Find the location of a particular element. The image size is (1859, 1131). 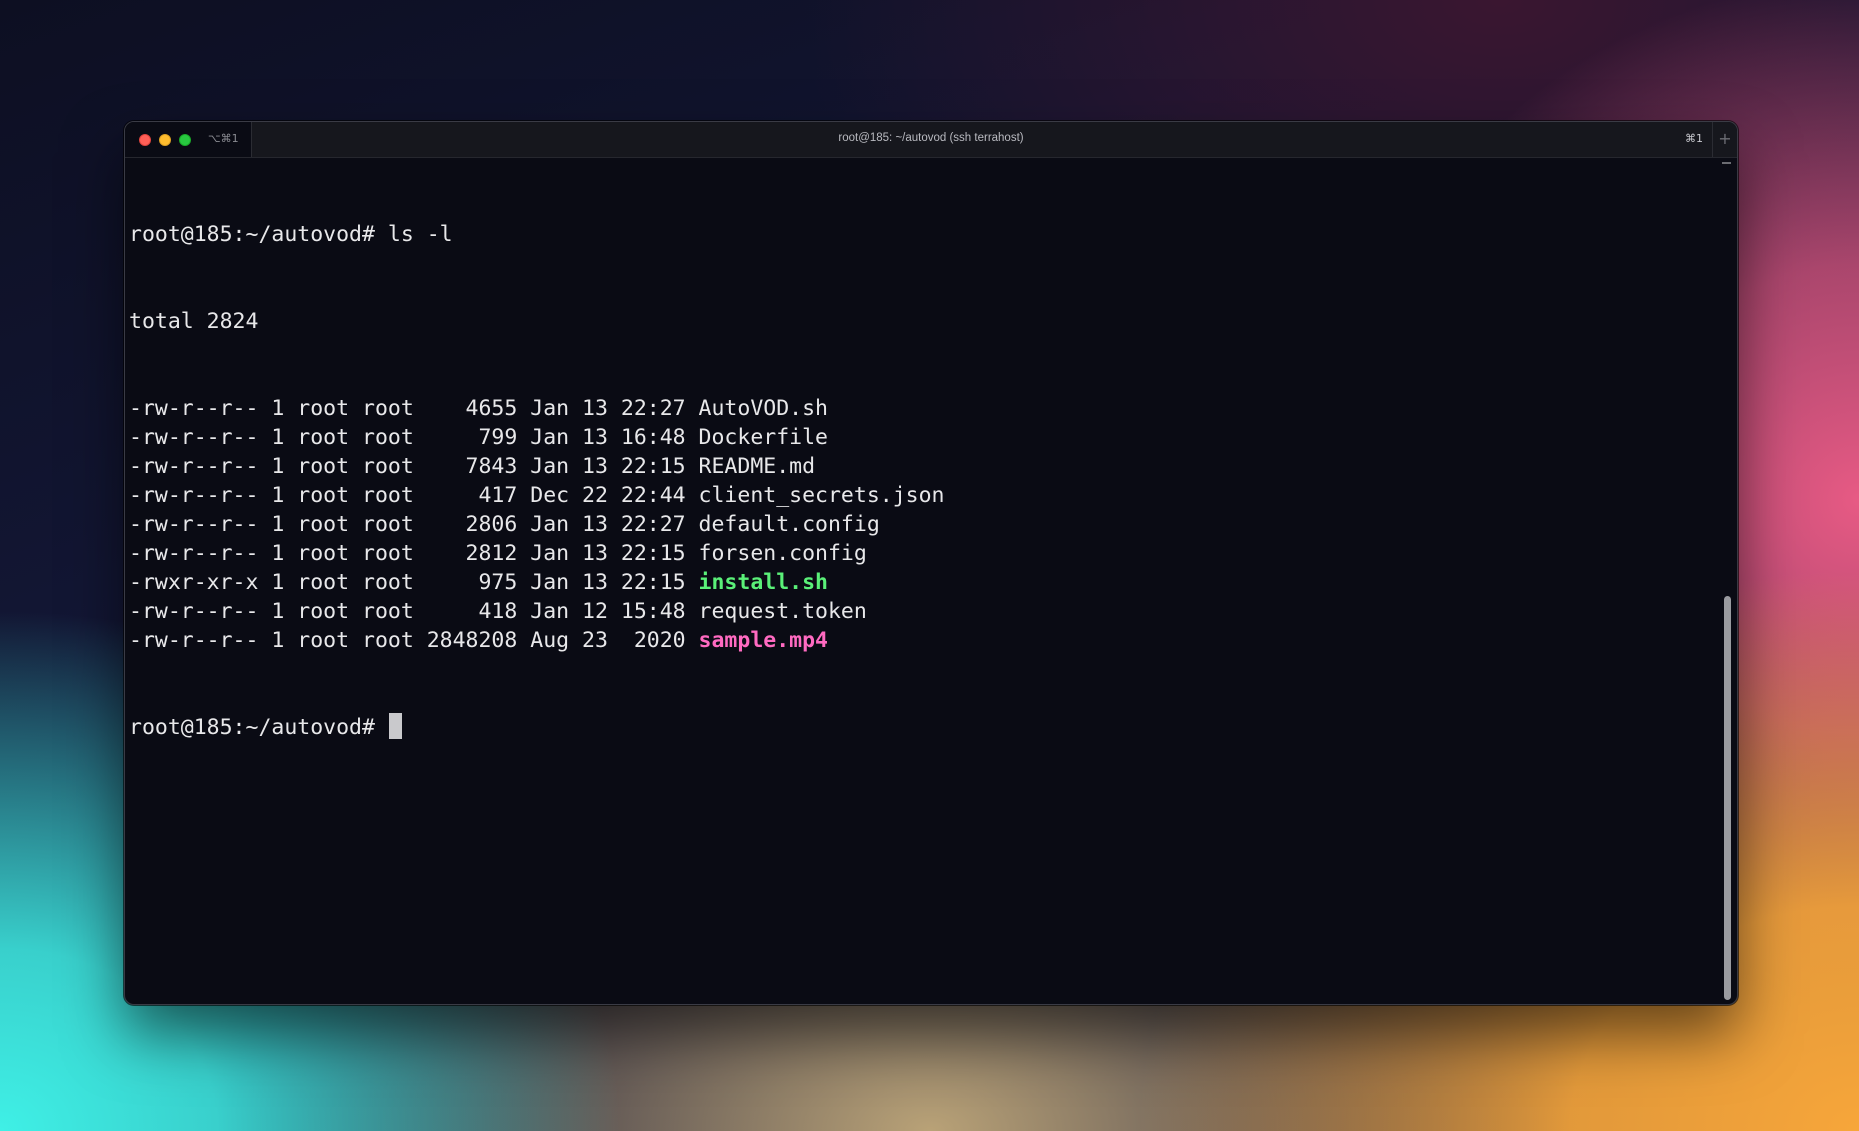

listing-row-meta: -rw-r--r-- 1 root root 4655 Jan 13 22:27 is located at coordinates (414, 408).